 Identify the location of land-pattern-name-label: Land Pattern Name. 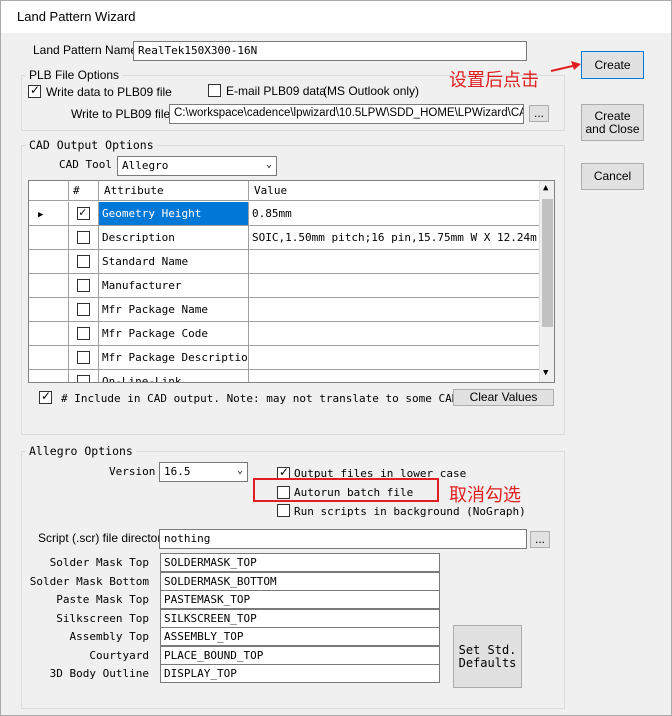
(85, 50).